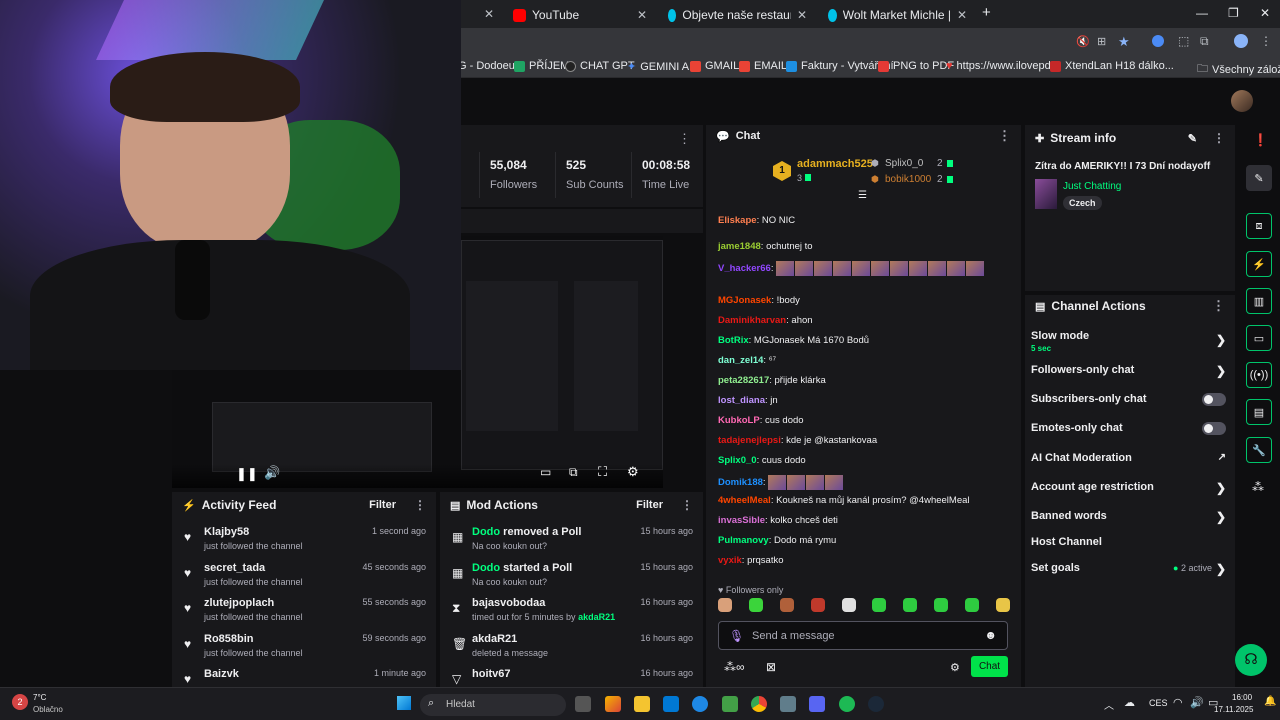 This screenshot has width=1280, height=720. What do you see at coordinates (1129, 702) in the screenshot?
I see `onedrive-icon: ☁` at bounding box center [1129, 702].